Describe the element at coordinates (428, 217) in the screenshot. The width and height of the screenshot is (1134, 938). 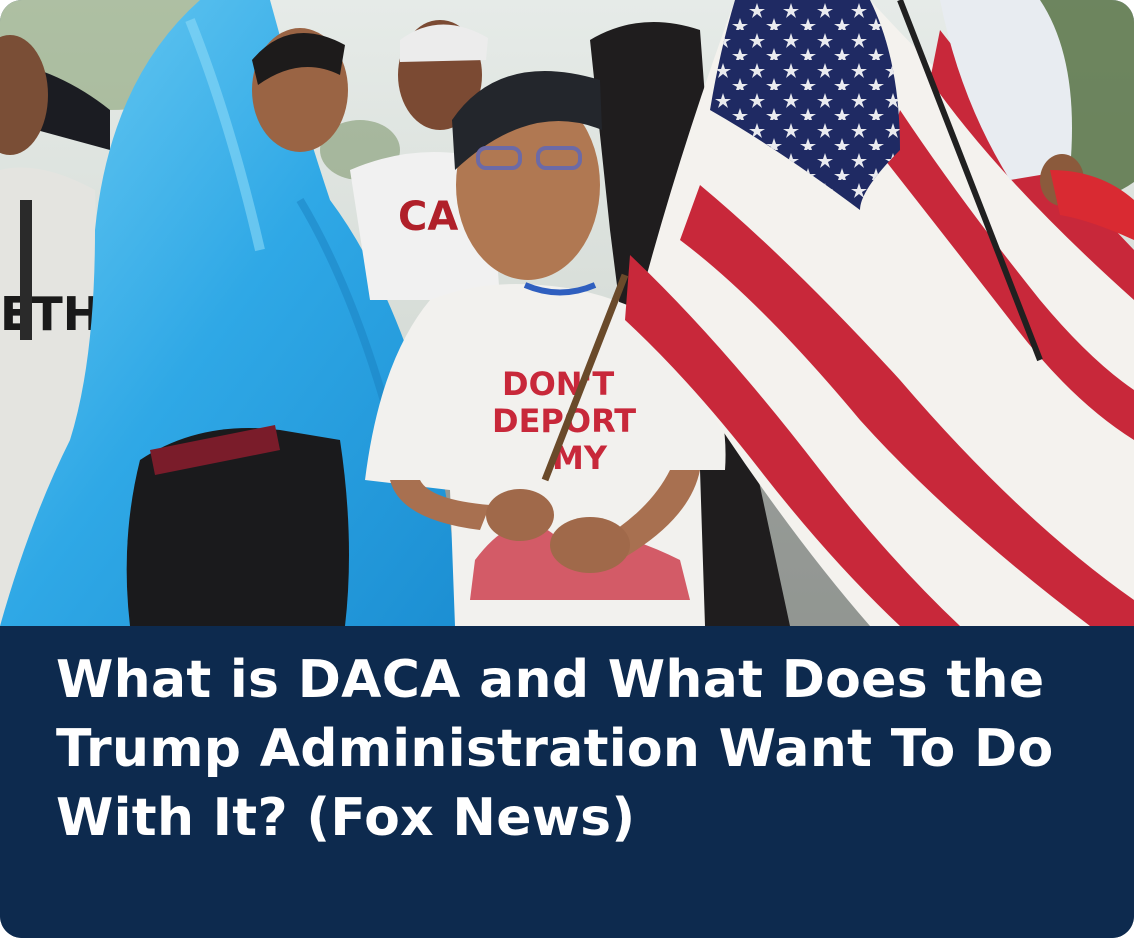
I see `svg-text: CA` at that location.